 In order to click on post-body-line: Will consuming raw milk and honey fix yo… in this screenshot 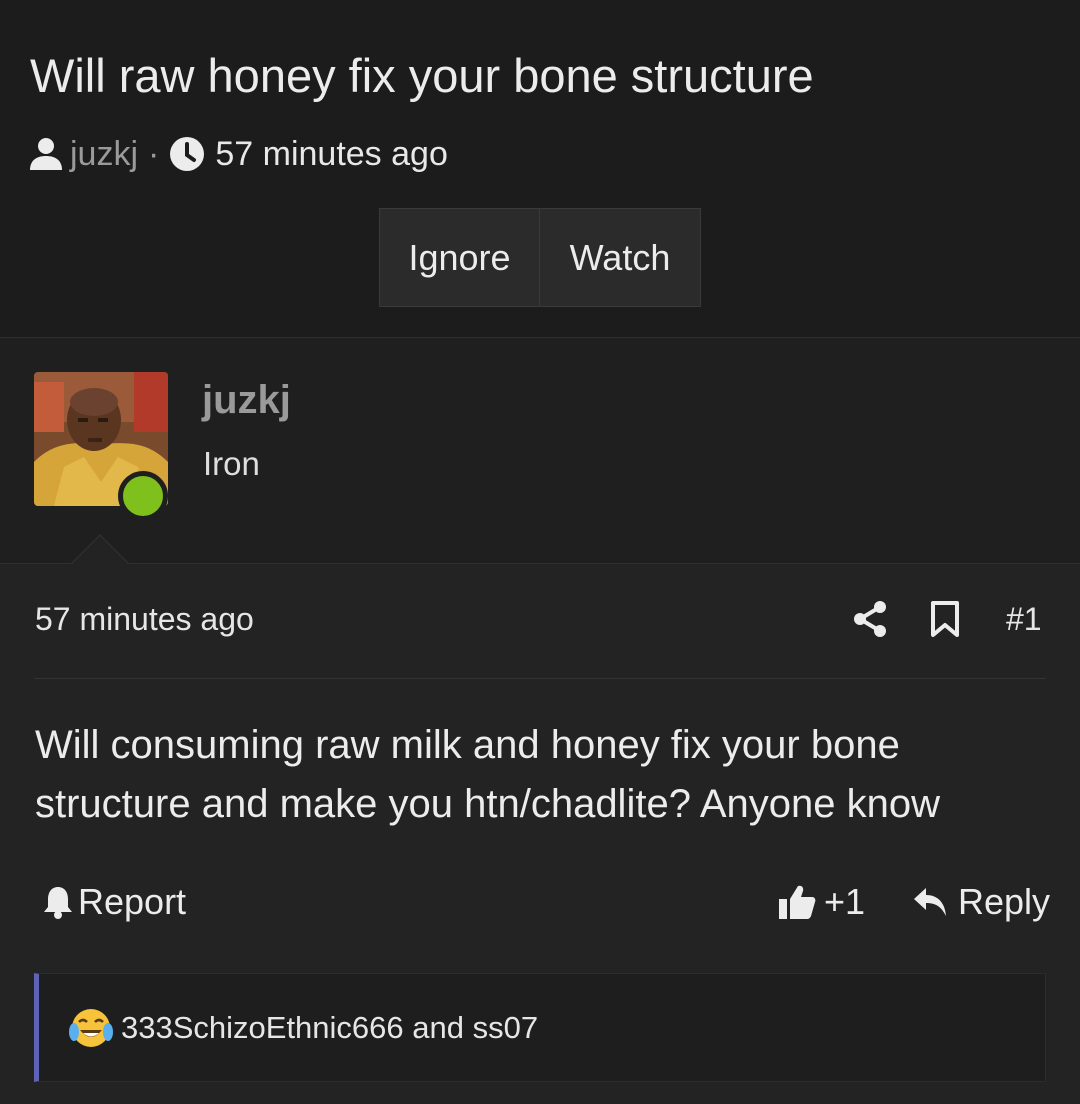, I will do `click(467, 745)`.